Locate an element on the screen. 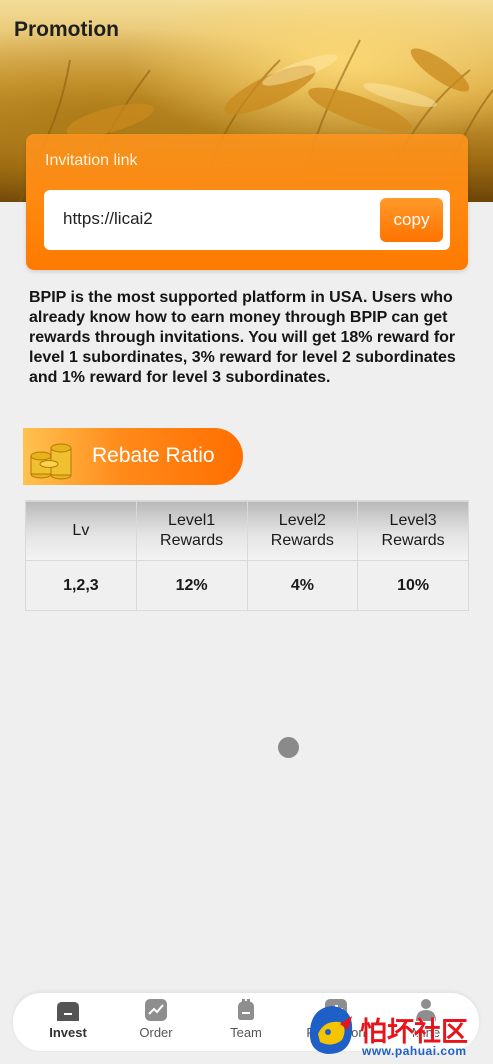 Image resolution: width=493 pixels, height=1064 pixels. table-row: 1,2,3 12% 4% 10% is located at coordinates (247, 585).